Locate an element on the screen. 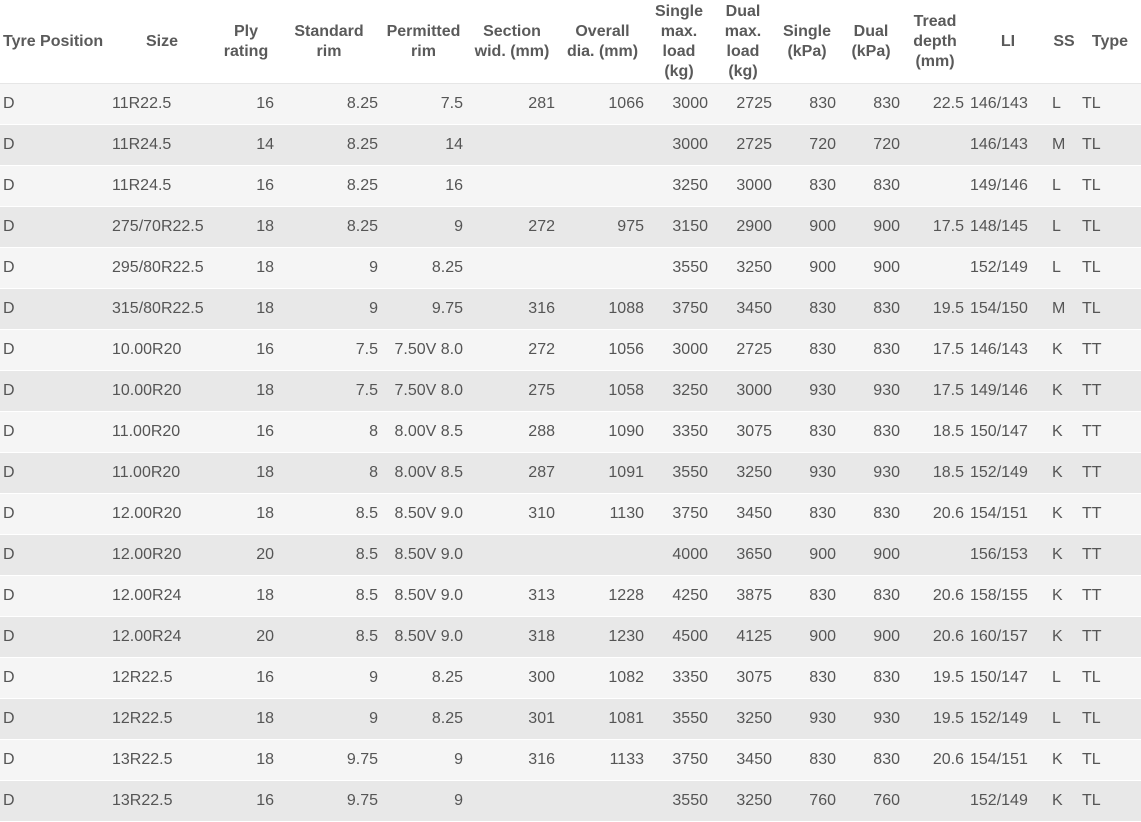 The image size is (1141, 822). header-single-kpa: Single (kPa) is located at coordinates (807, 42).